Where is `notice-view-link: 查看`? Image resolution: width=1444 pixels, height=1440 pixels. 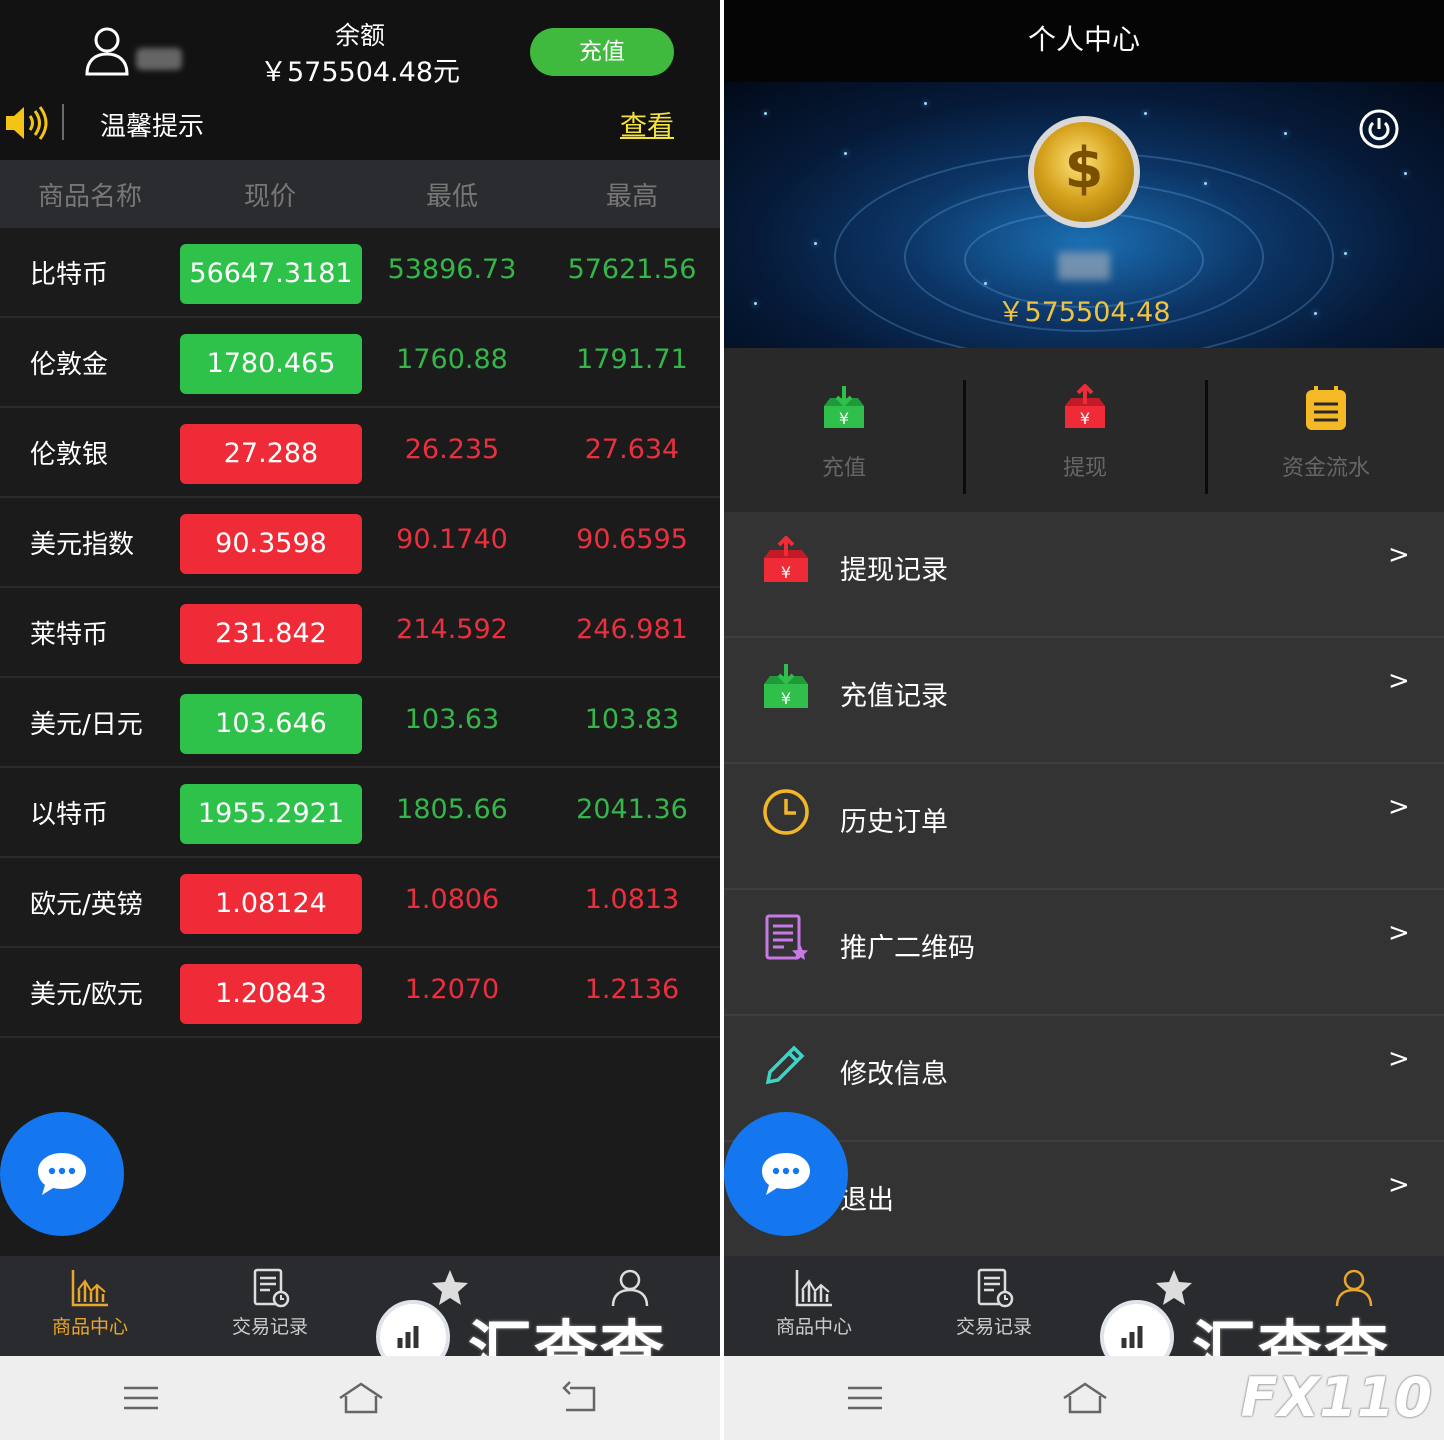
notice-view-link: 查看 is located at coordinates (647, 123).